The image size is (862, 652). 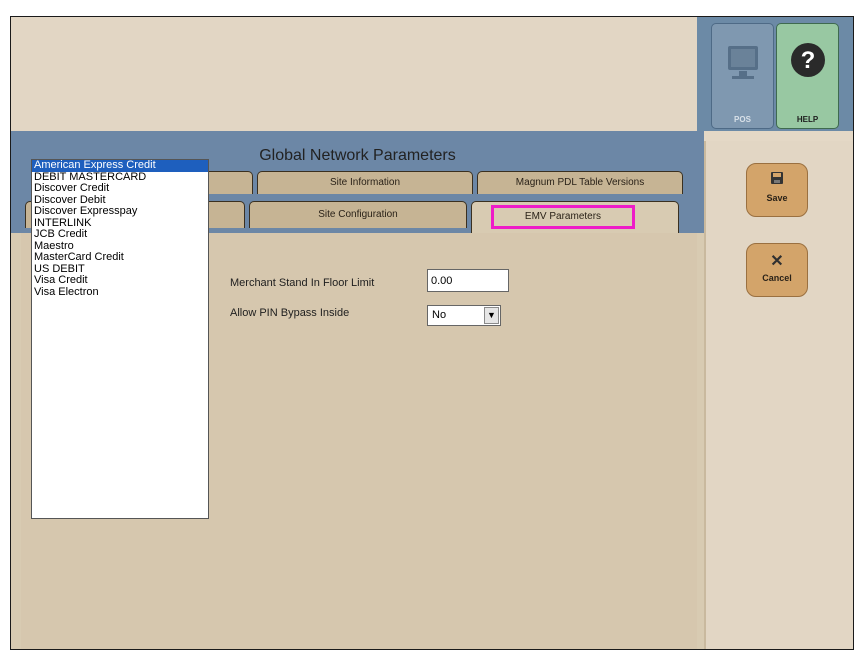 I want to click on list-item: MasterCard Credit, so click(x=120, y=257).